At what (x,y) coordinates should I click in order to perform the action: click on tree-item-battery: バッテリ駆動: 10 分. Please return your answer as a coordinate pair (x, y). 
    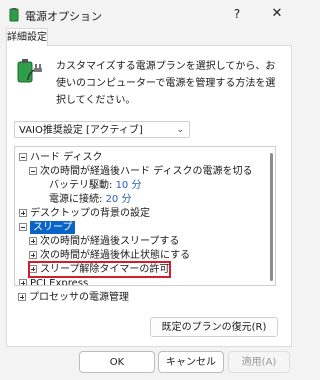
    Looking at the image, I should click on (95, 185).